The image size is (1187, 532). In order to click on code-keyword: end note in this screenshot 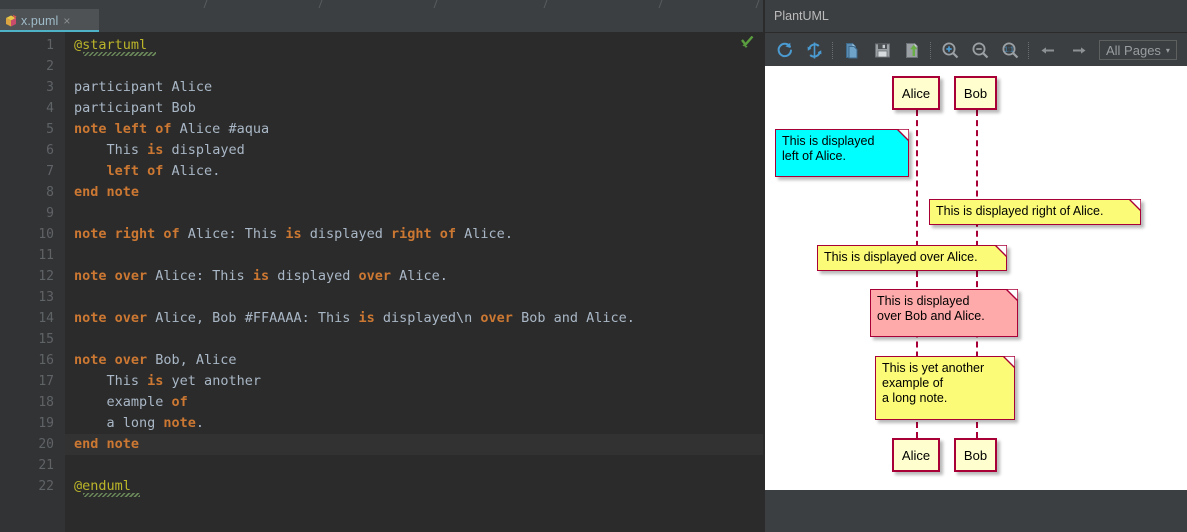, I will do `click(107, 444)`.